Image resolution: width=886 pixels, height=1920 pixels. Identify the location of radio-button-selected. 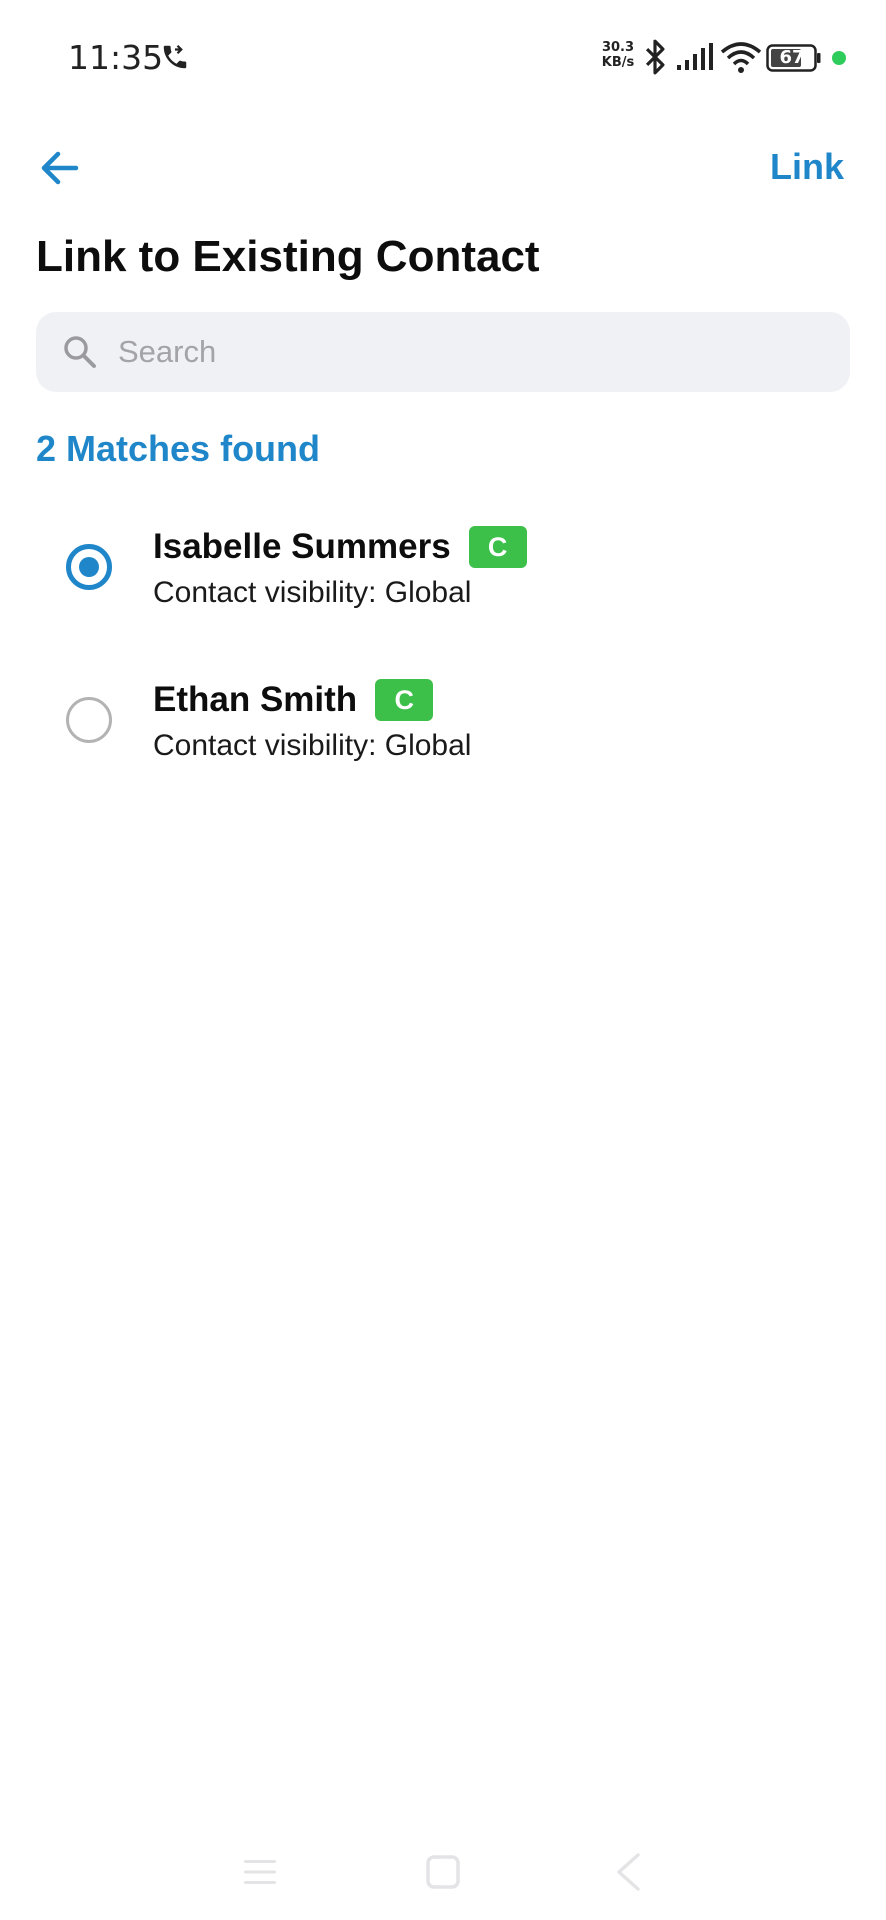
(89, 567).